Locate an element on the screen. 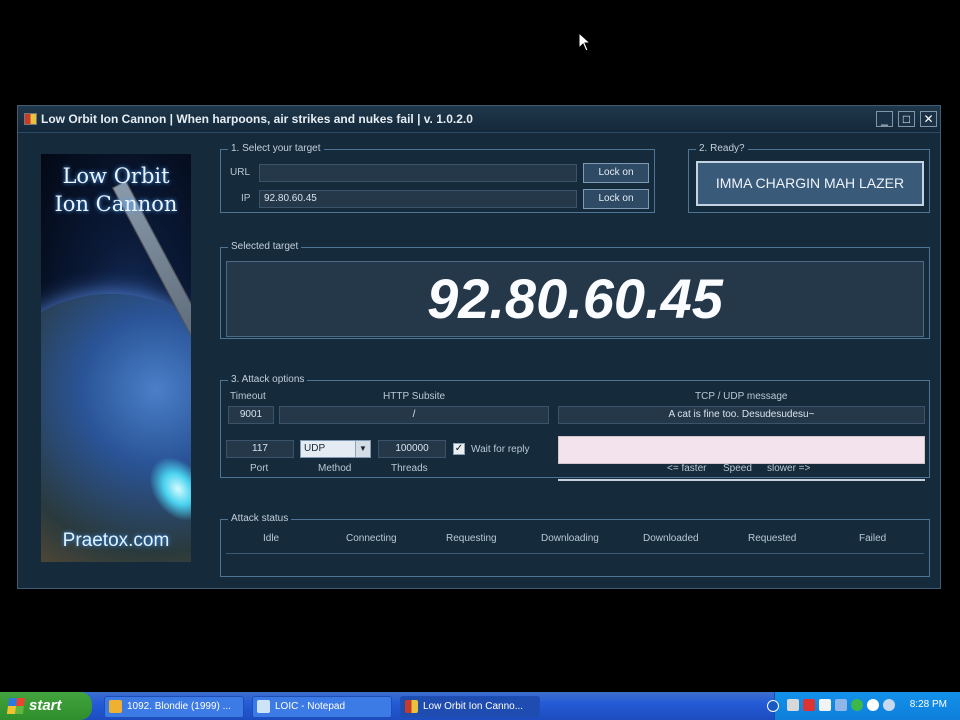  attack-status-legend: Attack status is located at coordinates (260, 518).